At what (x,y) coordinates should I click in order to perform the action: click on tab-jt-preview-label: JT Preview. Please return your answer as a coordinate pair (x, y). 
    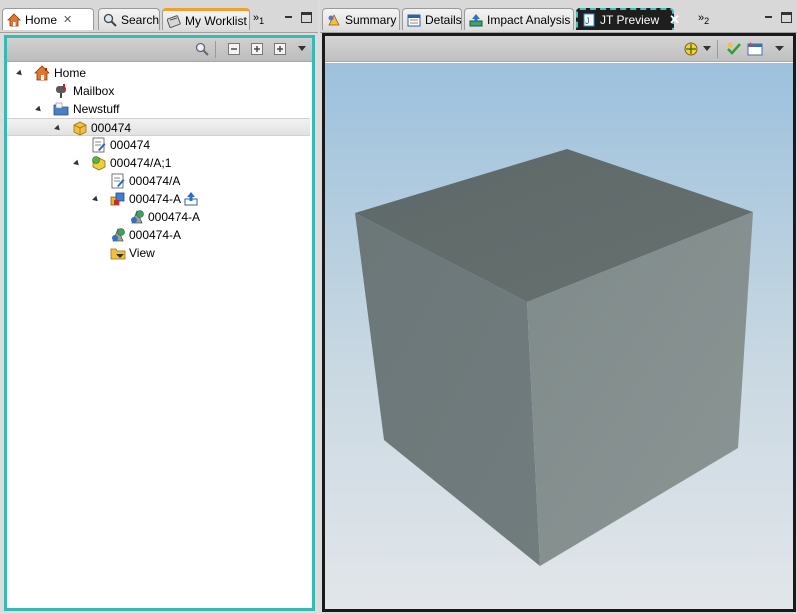
    Looking at the image, I should click on (630, 20).